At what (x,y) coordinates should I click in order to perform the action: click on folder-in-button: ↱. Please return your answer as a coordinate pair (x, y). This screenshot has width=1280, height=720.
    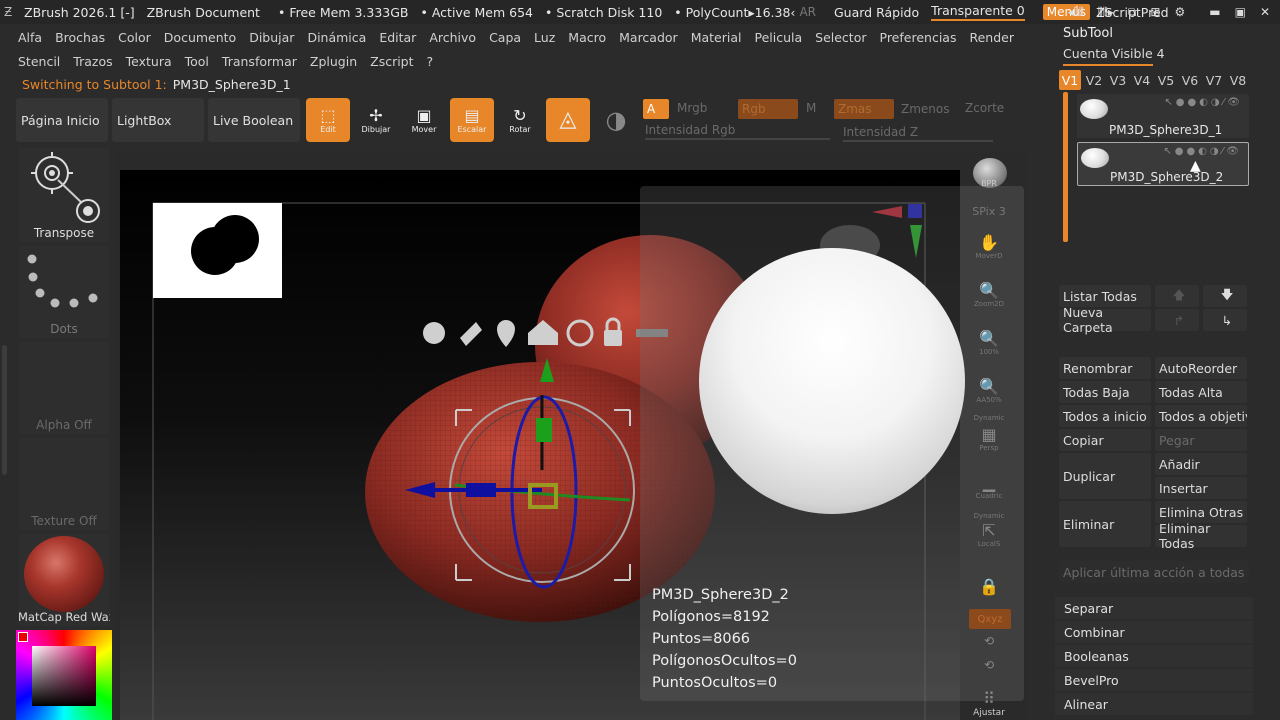
    Looking at the image, I should click on (1177, 320).